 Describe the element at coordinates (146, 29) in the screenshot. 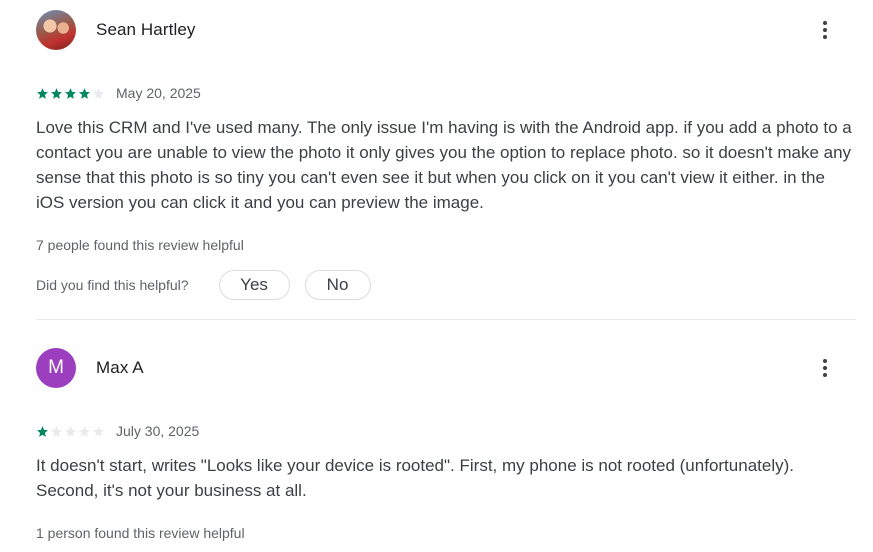

I see `reviewer-name: Sean Hartley` at that location.